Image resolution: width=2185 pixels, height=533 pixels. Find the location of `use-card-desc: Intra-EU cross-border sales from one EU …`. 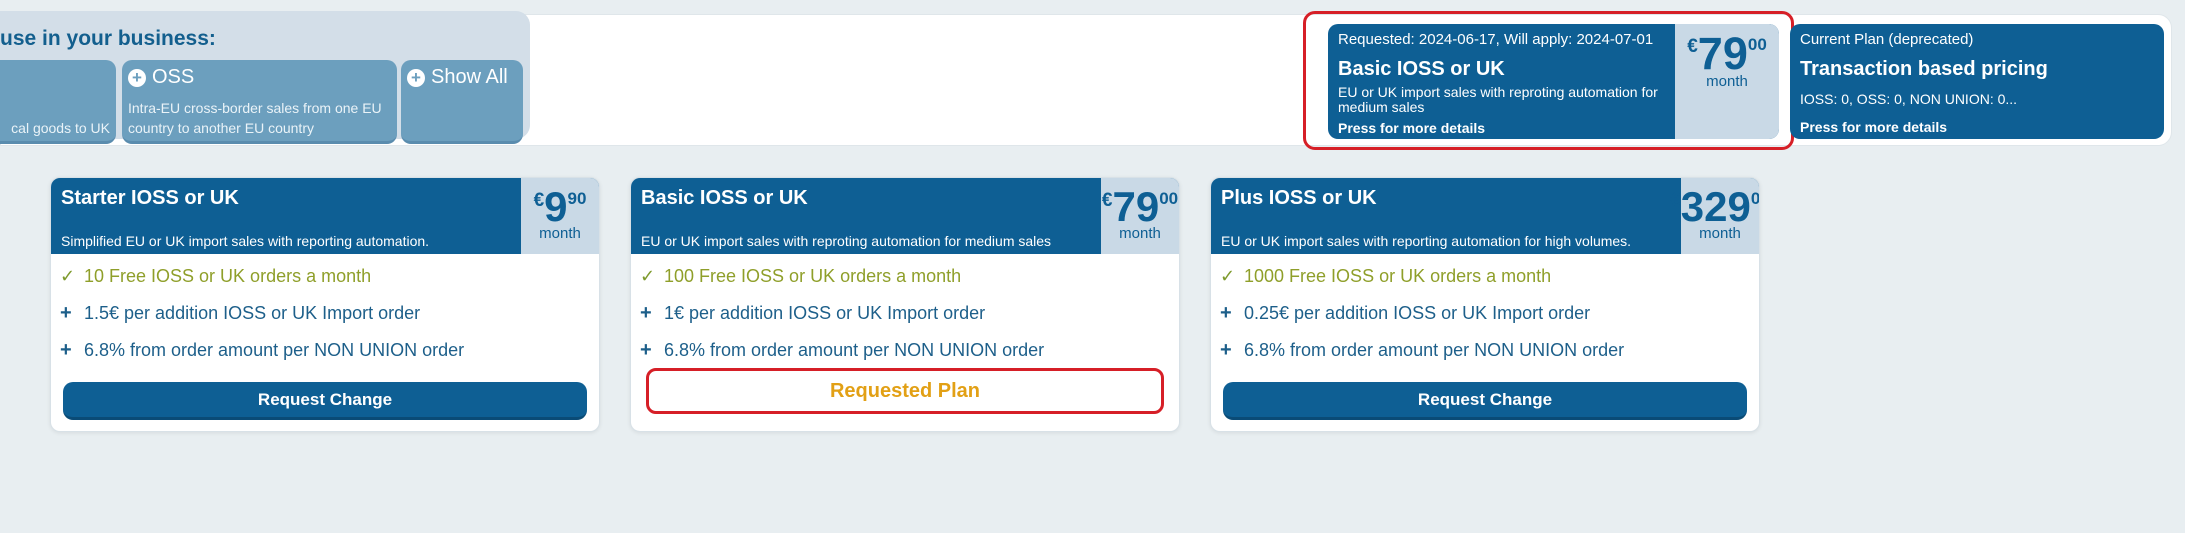

use-card-desc: Intra-EU cross-border sales from one EU … is located at coordinates (255, 118).